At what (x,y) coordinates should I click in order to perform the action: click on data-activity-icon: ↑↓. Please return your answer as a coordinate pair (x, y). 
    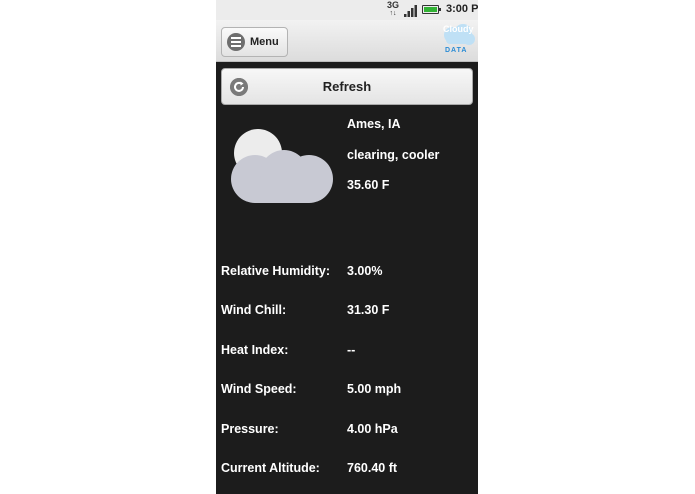
    Looking at the image, I should click on (393, 13).